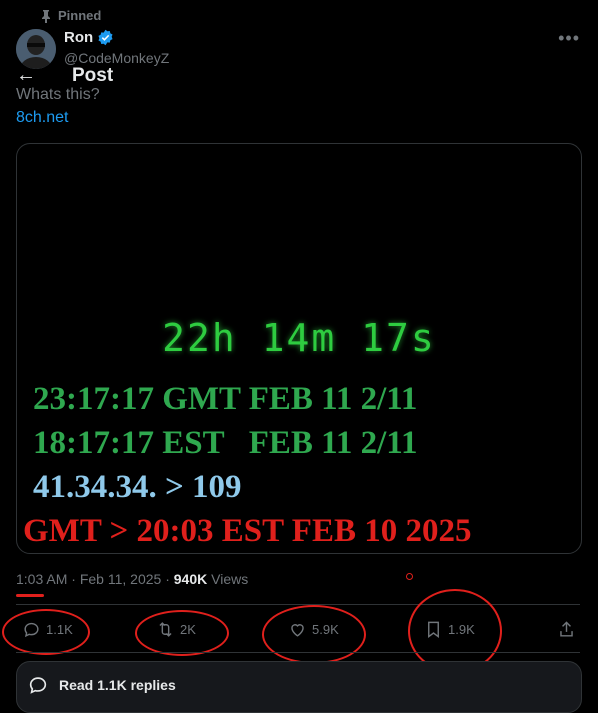 The image size is (598, 713). Describe the element at coordinates (225, 443) in the screenshot. I see `media-line-est: 18:17:17 EST FEB 11 2/11` at that location.